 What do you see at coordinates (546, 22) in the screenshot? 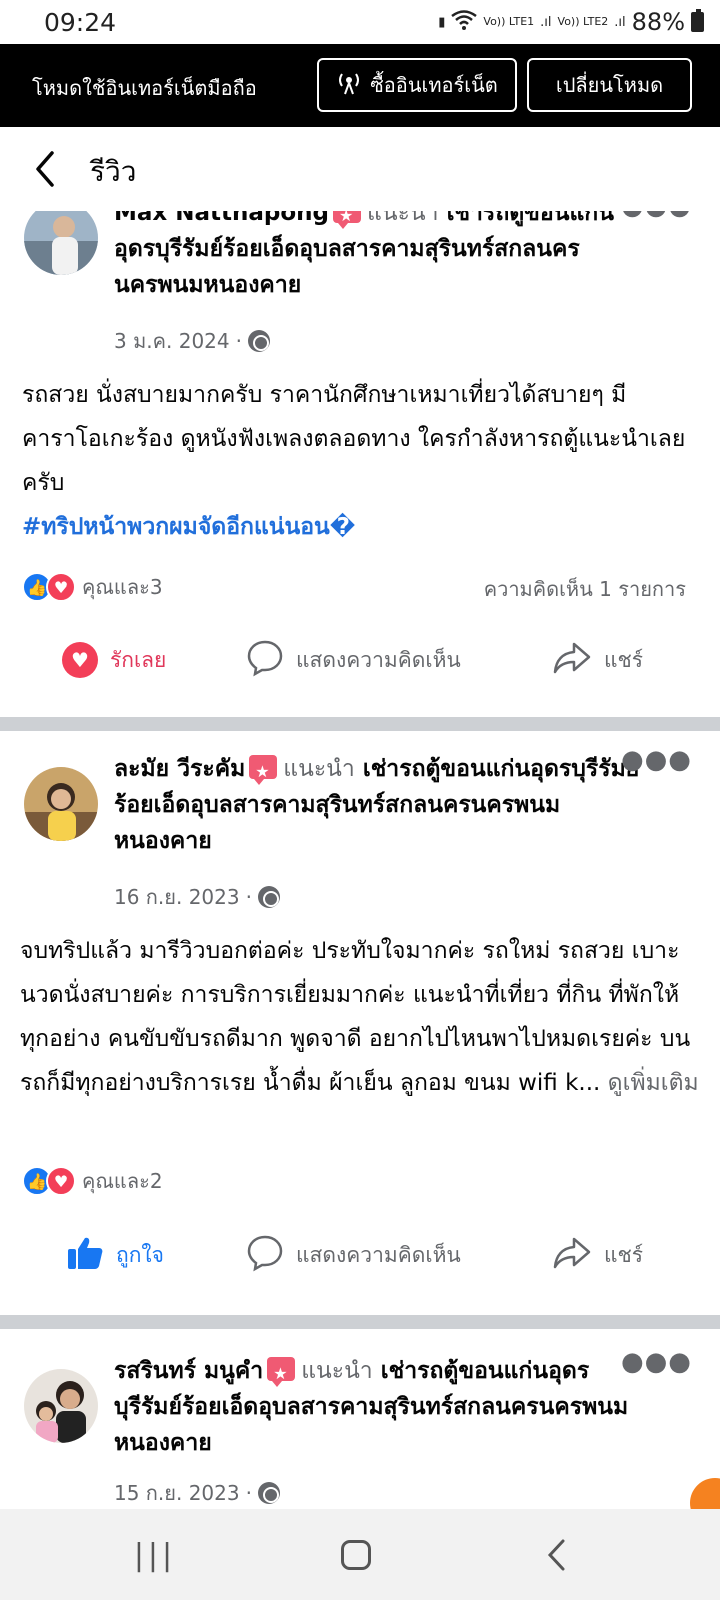
I see `signal-bars-1-icon: .ıl` at bounding box center [546, 22].